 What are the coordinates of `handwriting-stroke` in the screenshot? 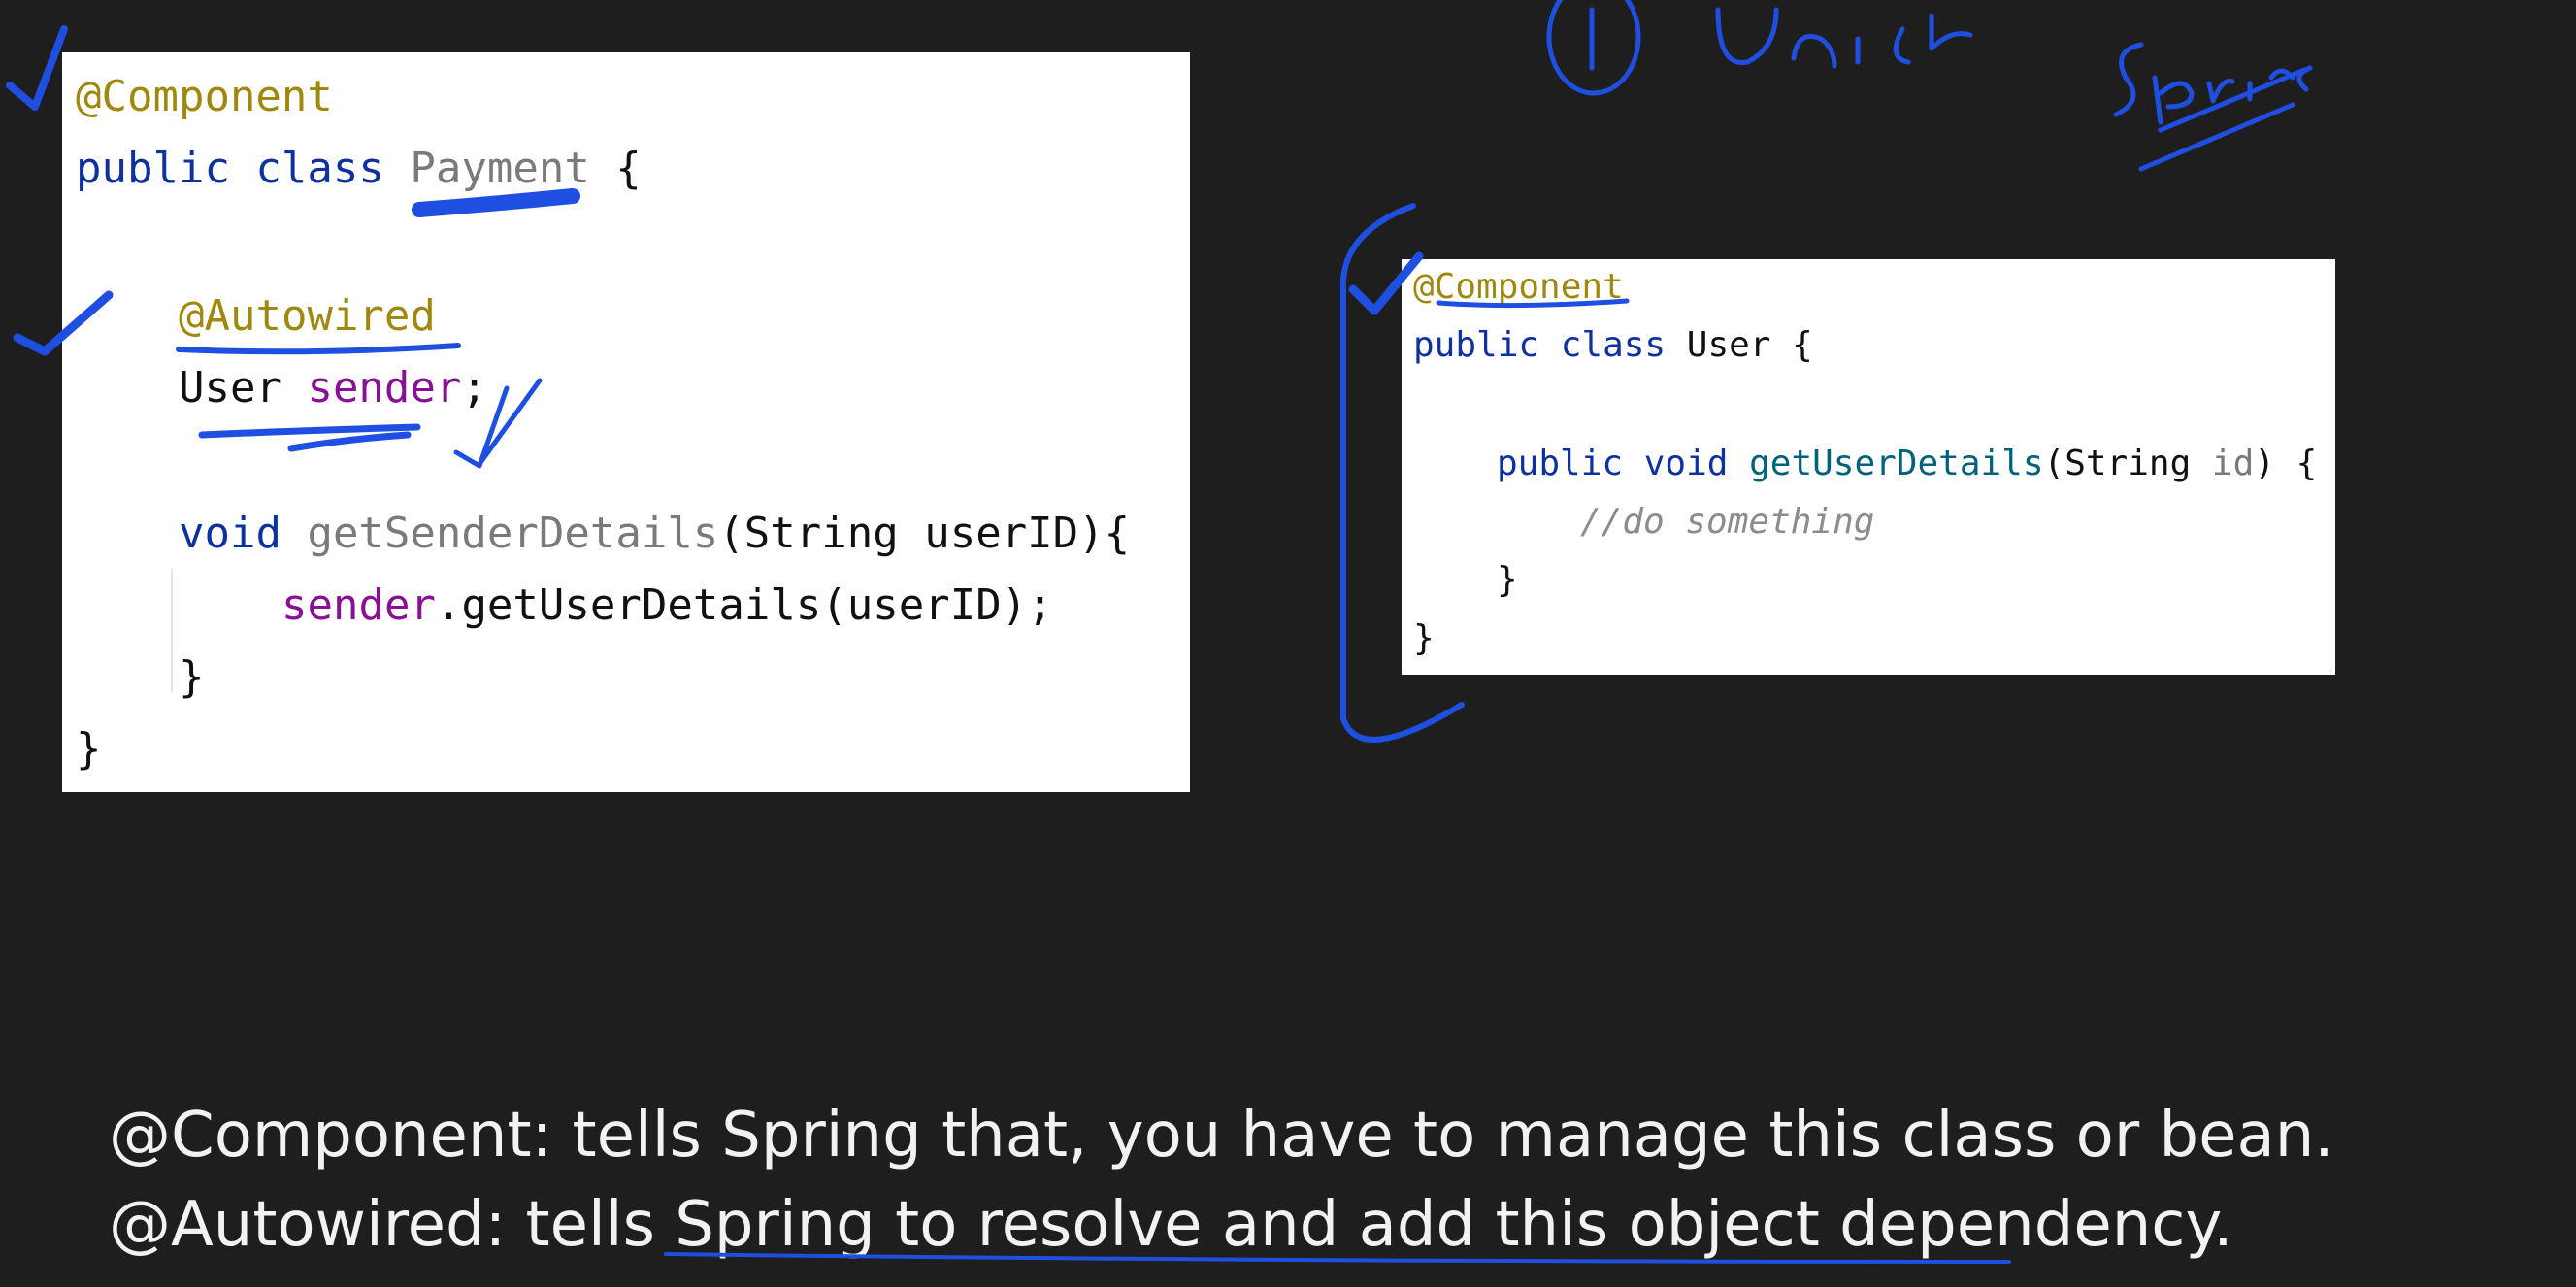 It's located at (1844, 38).